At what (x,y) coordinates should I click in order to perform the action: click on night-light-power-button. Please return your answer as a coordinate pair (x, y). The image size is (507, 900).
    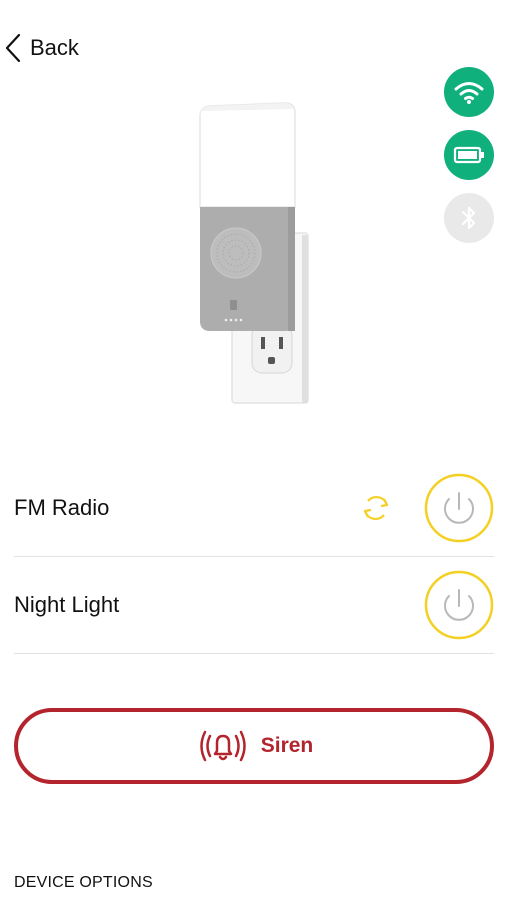
    Looking at the image, I should click on (459, 605).